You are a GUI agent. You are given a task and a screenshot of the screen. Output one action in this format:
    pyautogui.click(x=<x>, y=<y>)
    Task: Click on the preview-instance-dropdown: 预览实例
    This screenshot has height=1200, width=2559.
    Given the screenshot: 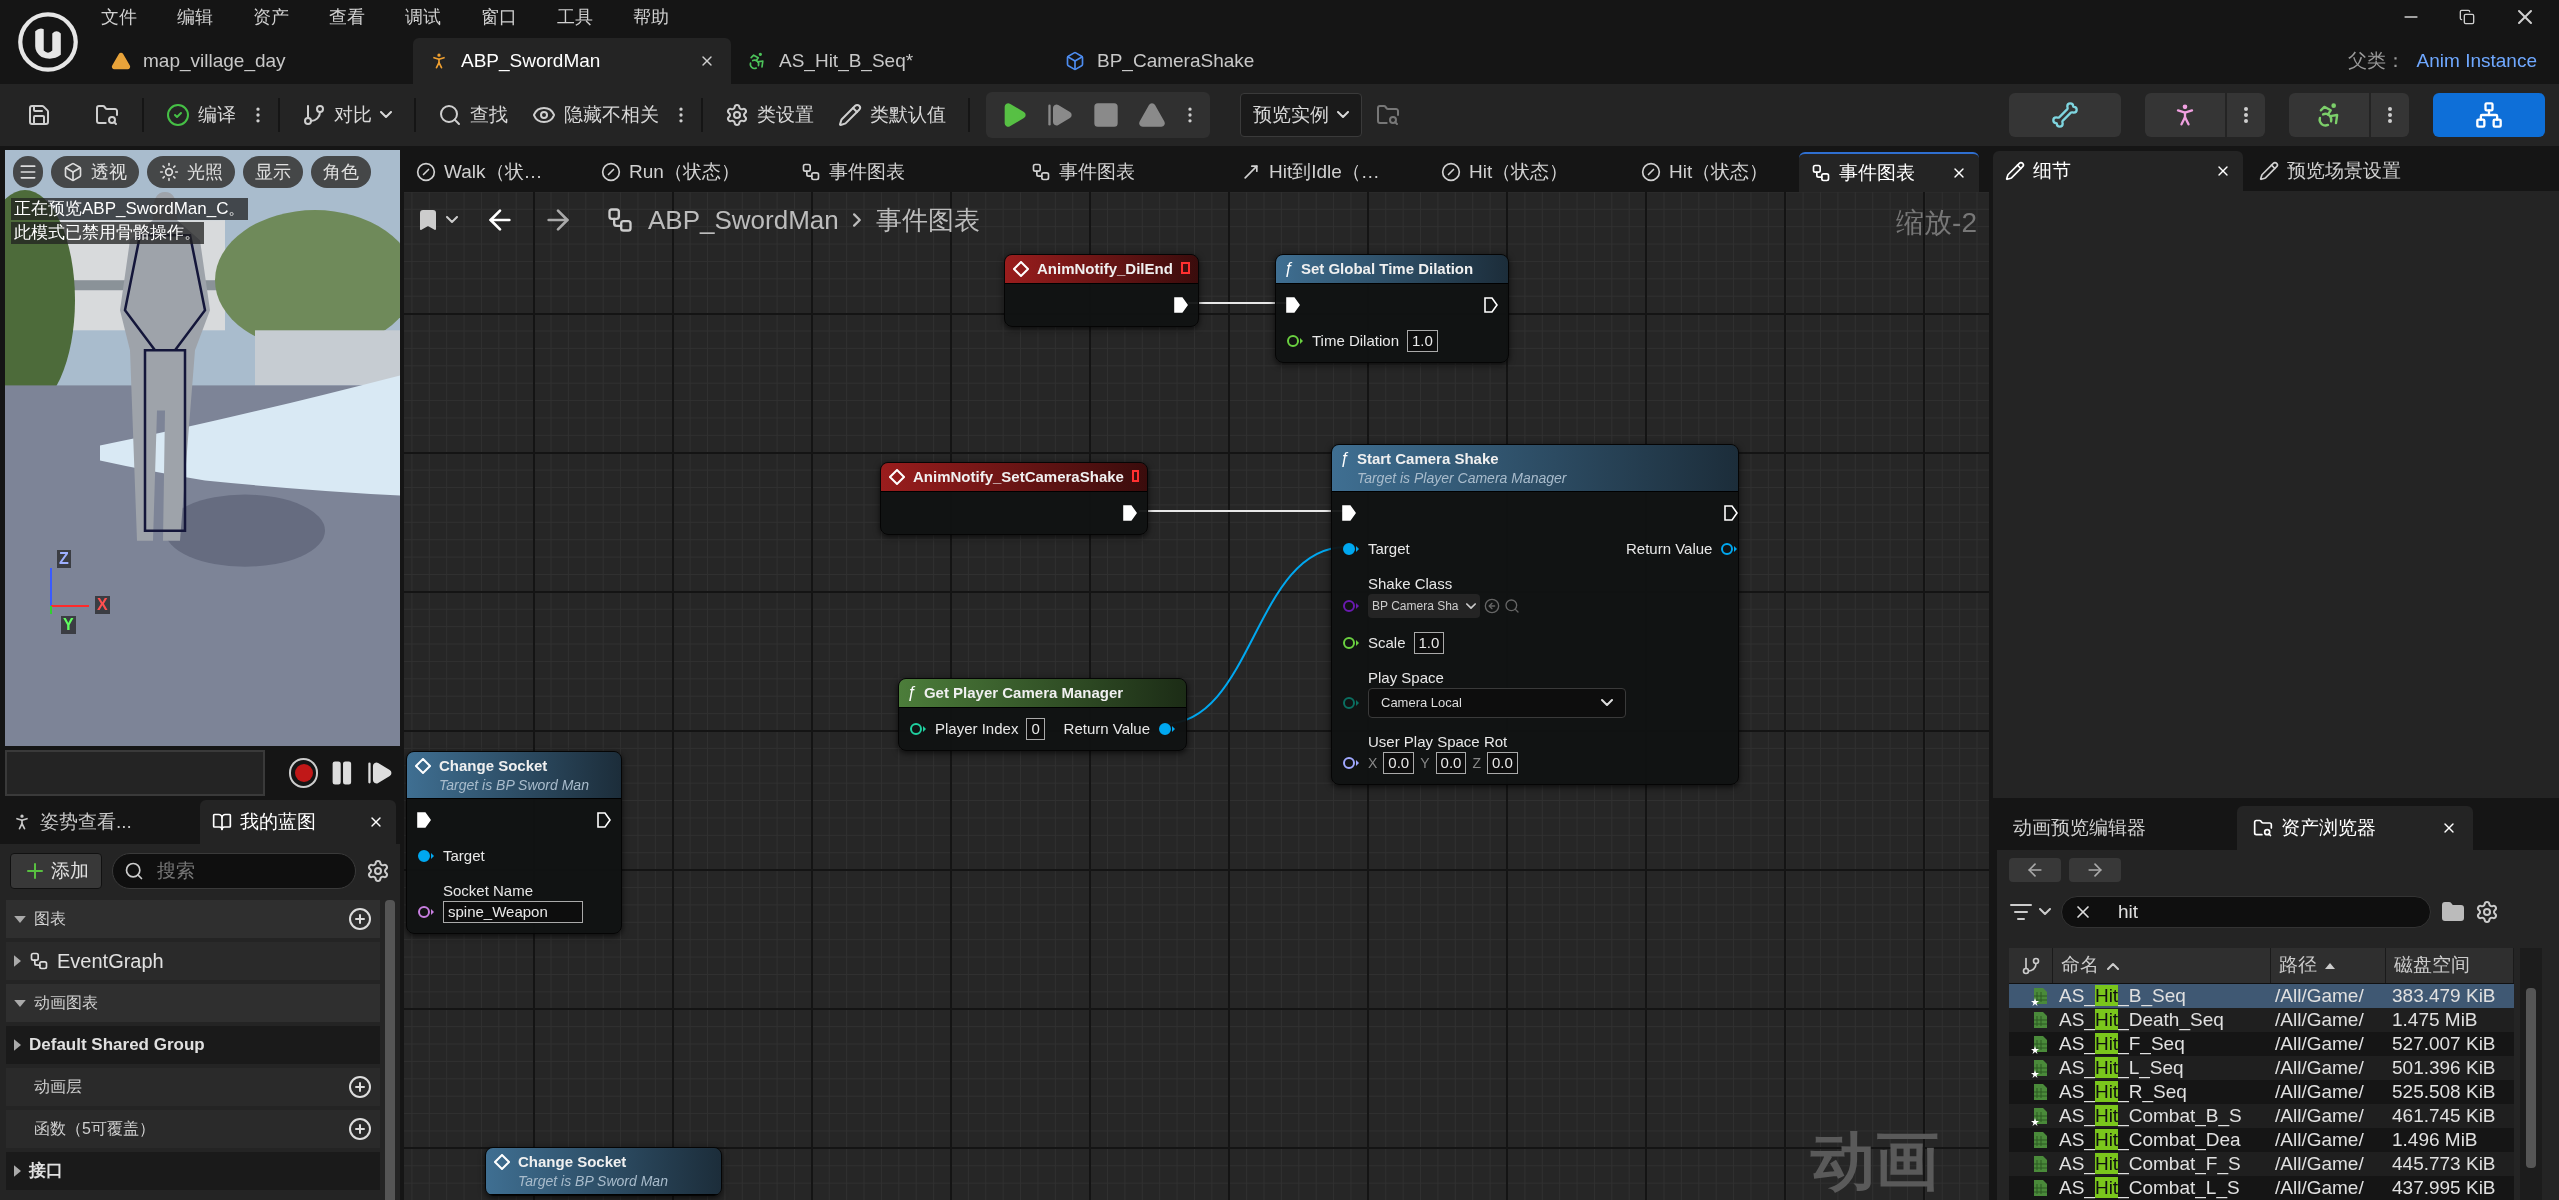 What is the action you would take?
    pyautogui.click(x=1301, y=115)
    